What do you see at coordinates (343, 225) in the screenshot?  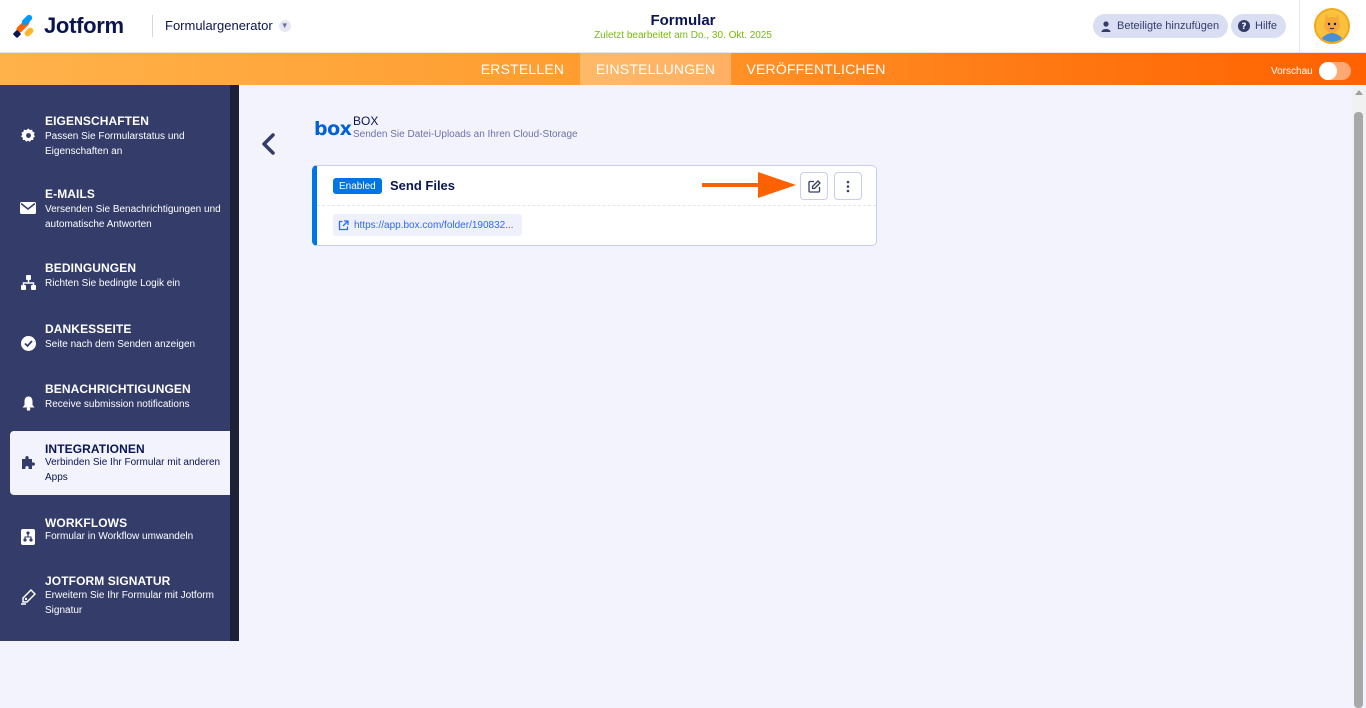 I see `external-link-icon` at bounding box center [343, 225].